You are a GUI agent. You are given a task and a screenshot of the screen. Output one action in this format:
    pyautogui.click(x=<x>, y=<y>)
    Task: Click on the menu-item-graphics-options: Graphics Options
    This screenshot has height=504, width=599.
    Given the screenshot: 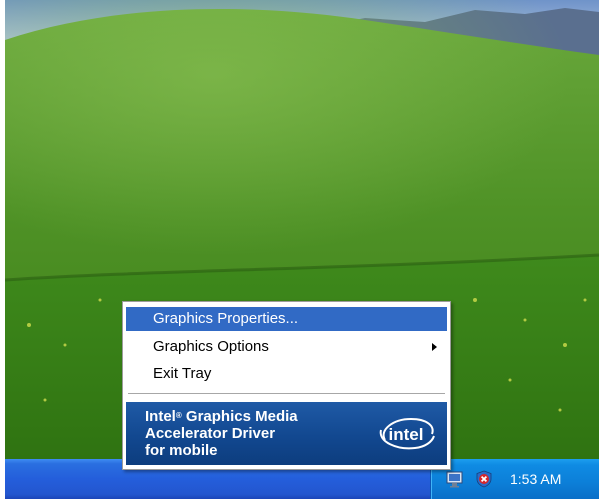 What is the action you would take?
    pyautogui.click(x=286, y=347)
    